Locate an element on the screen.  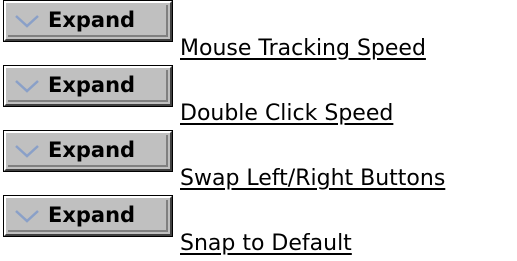
setting-link-mouse-tracking-speed: Mouse Tracking Speed is located at coordinates (303, 49).